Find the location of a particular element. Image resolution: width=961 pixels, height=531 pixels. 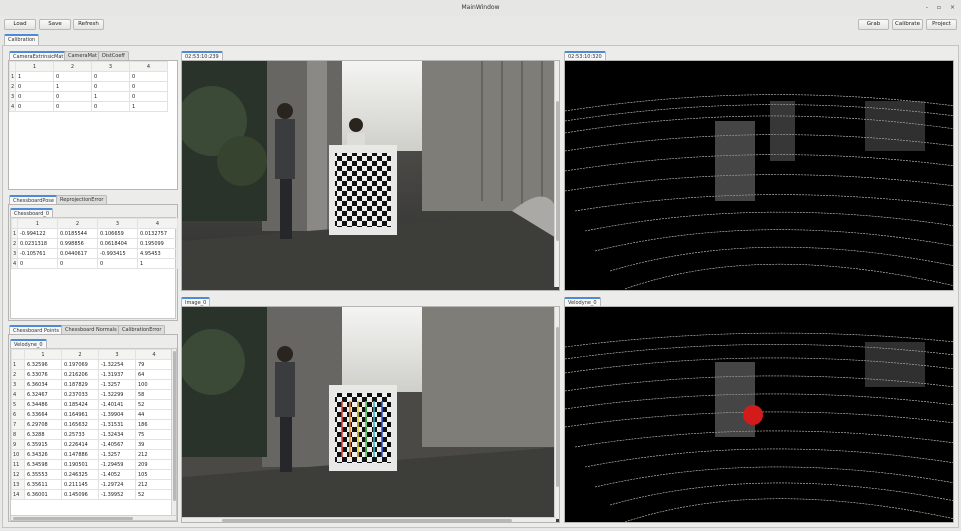

table-row: 14 6.36001 0.145096 -1.39952 52 is located at coordinates (92, 494).